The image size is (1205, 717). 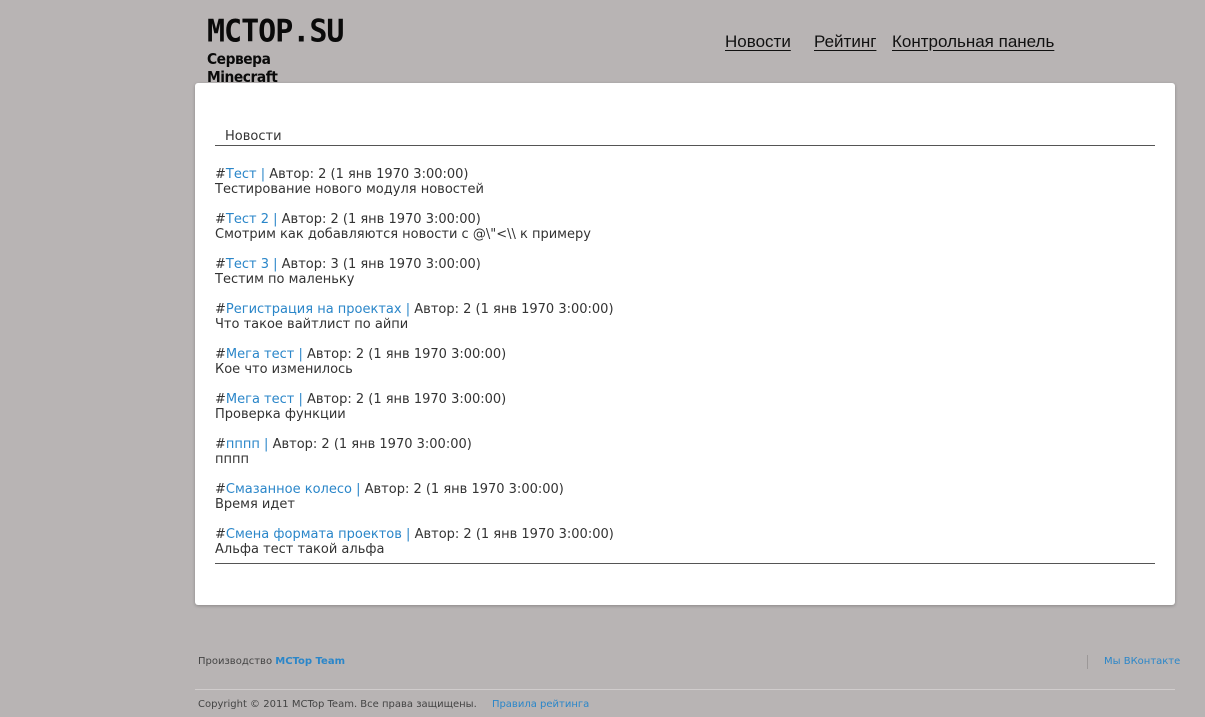 I want to click on news-title-link: пппп, so click(x=243, y=444).